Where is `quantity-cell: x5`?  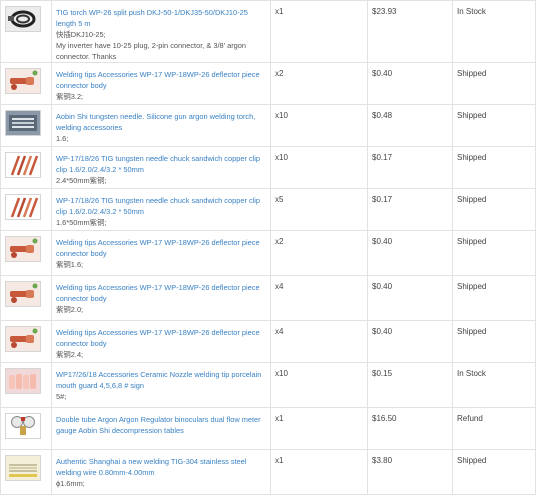
quantity-cell: x5 is located at coordinates (319, 209).